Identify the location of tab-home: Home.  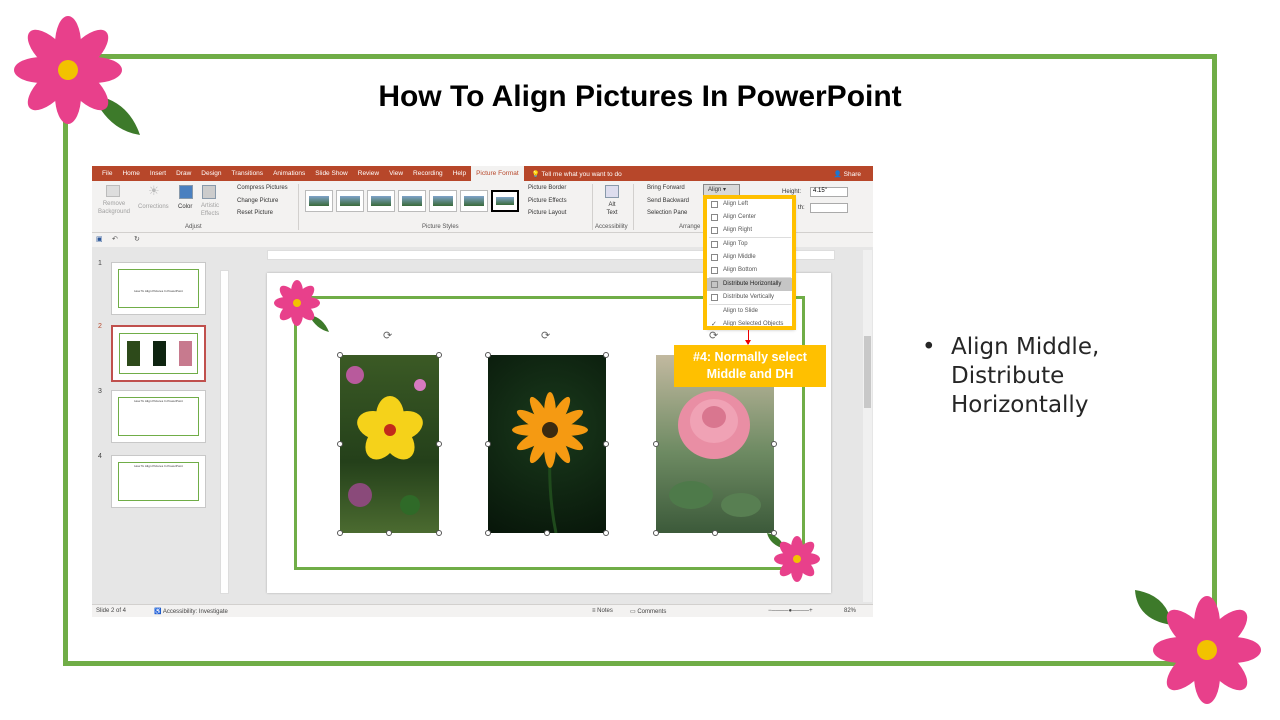
(130, 173).